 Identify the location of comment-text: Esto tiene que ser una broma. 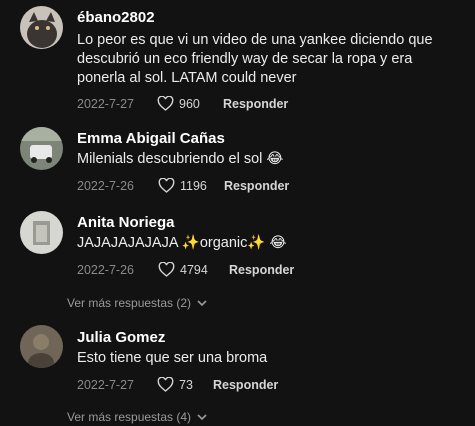
(172, 358).